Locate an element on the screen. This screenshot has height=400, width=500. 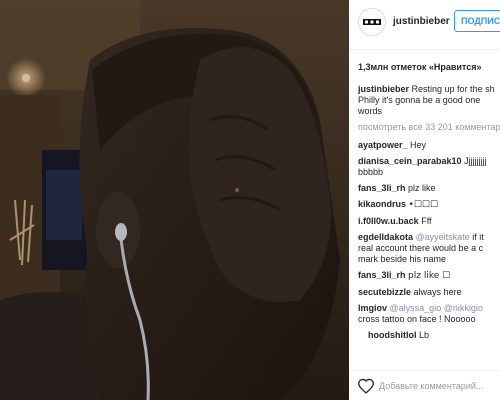
comment-username: ayatpower_ is located at coordinates (383, 145).